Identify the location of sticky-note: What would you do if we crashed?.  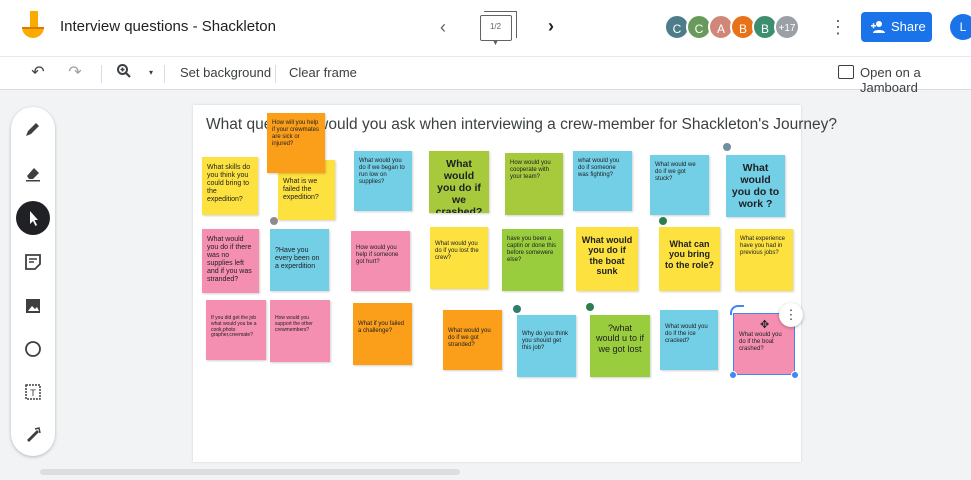
(459, 182).